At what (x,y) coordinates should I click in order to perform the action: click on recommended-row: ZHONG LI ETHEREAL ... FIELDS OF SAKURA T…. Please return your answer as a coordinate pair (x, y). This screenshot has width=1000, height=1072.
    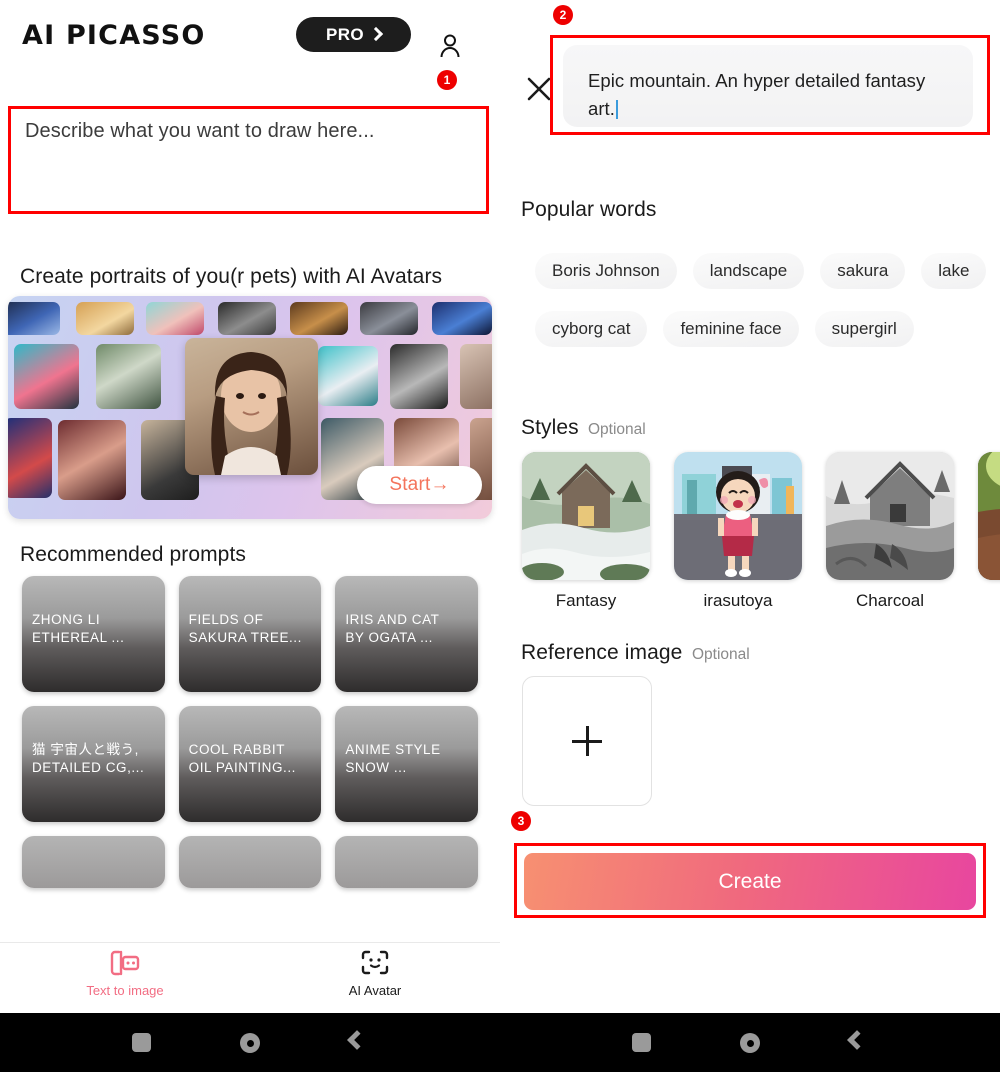
    Looking at the image, I should click on (250, 634).